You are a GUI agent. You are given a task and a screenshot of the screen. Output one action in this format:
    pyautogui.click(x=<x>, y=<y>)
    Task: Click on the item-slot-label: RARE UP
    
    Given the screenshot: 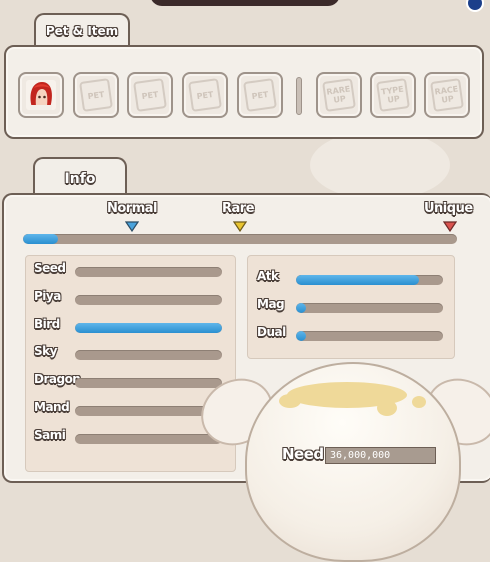 What is the action you would take?
    pyautogui.click(x=339, y=95)
    